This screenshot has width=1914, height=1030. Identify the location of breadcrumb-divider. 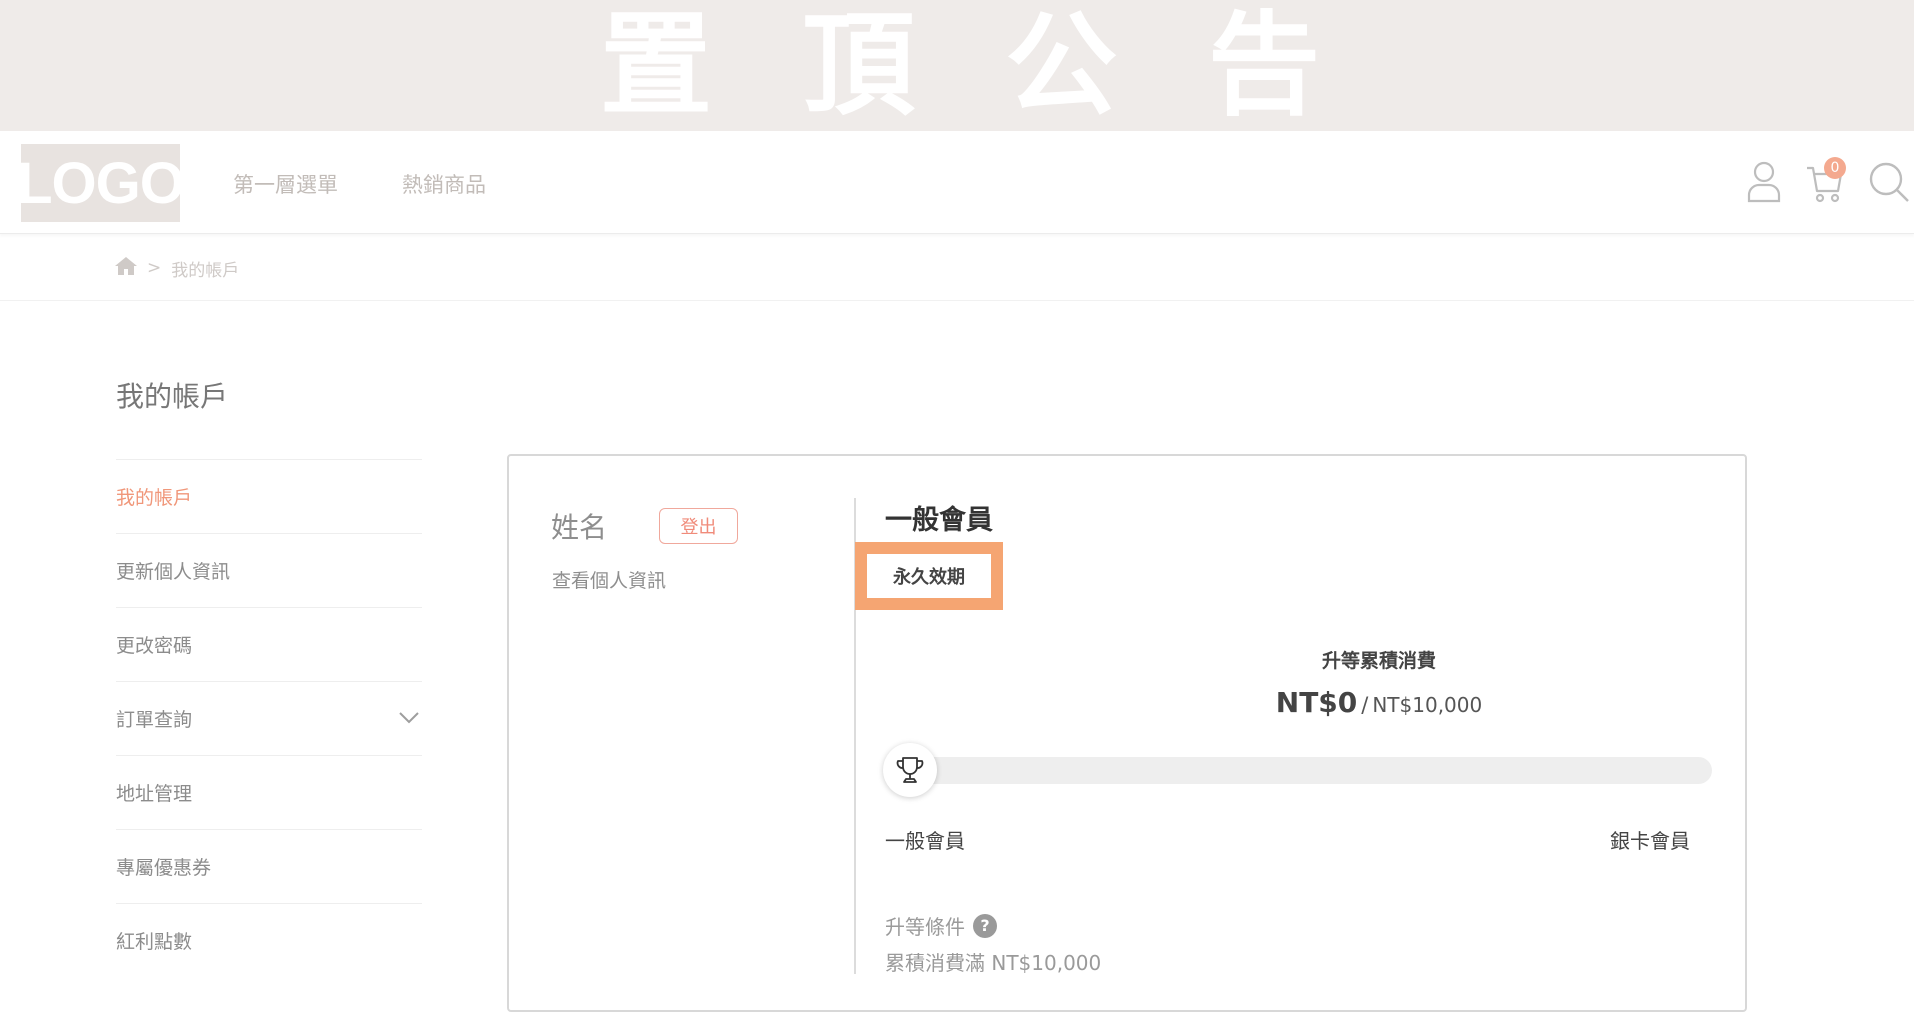
(957, 300).